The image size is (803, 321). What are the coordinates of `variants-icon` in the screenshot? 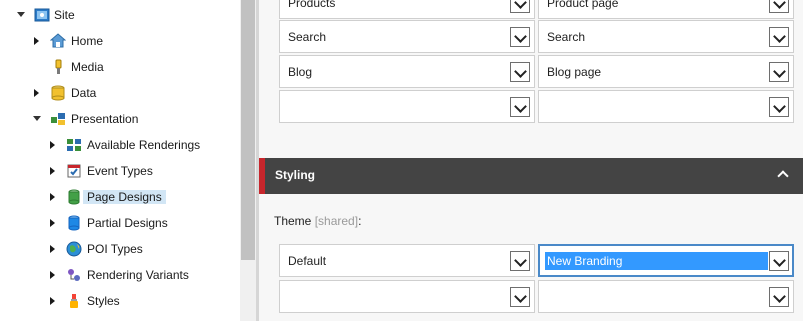 It's located at (74, 275).